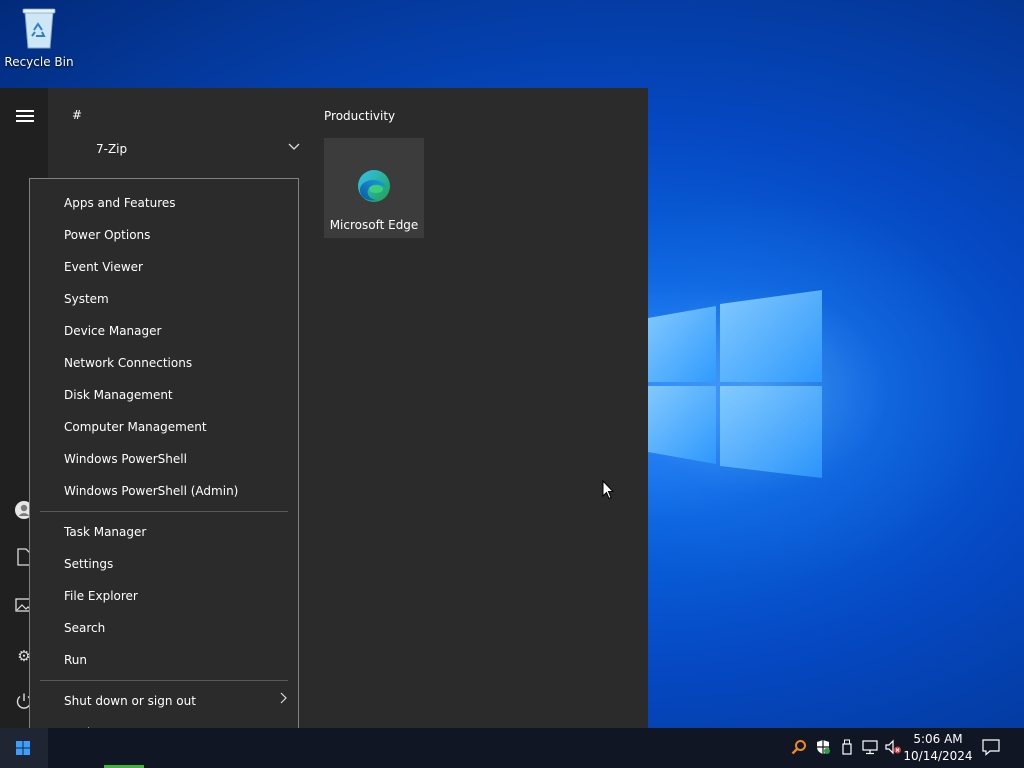 The image size is (1024, 768). What do you see at coordinates (77, 115) in the screenshot?
I see `letter-header: #` at bounding box center [77, 115].